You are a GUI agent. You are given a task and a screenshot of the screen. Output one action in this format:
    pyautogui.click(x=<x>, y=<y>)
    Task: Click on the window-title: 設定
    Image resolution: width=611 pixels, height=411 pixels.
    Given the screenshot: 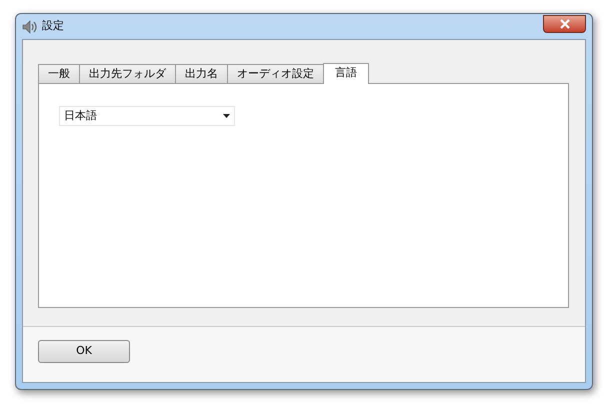 What is the action you would take?
    pyautogui.click(x=53, y=26)
    